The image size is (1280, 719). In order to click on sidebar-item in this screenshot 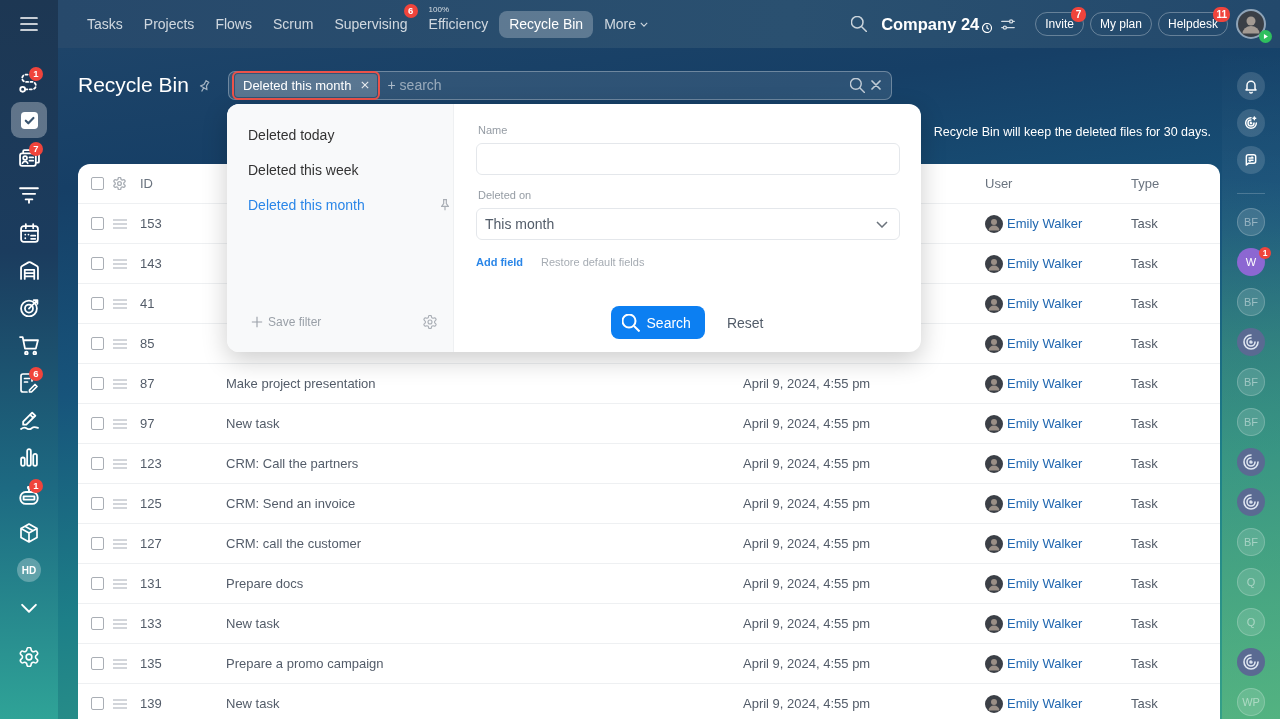, I will do `click(29, 120)`.